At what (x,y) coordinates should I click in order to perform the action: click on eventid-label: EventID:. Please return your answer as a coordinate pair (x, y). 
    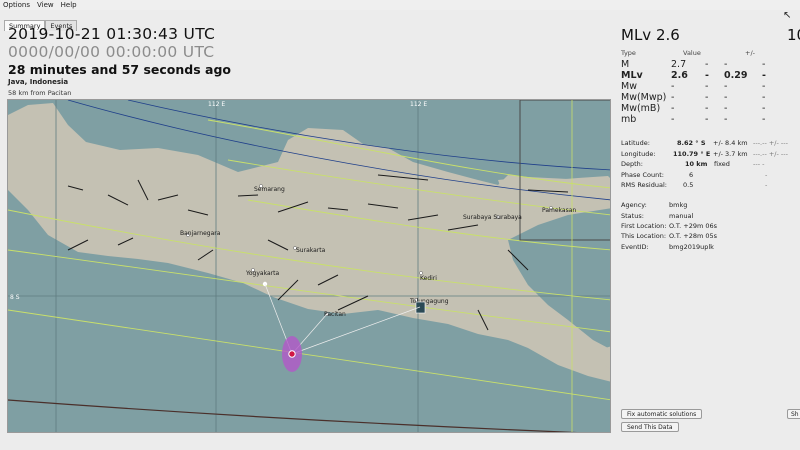
    Looking at the image, I should click on (635, 247).